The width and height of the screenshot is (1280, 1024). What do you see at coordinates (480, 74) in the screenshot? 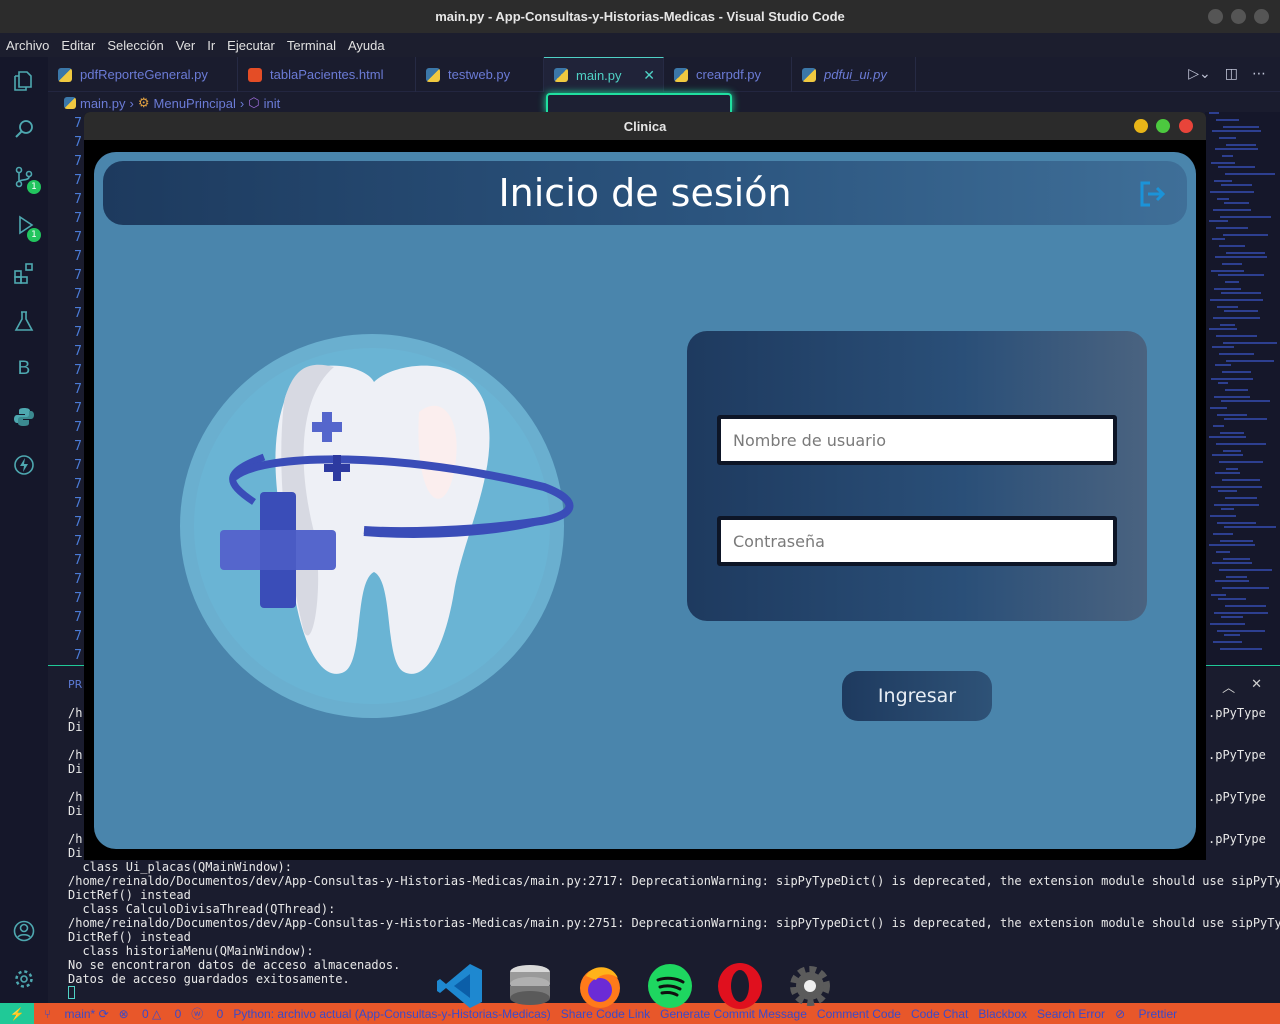
I see `tab-testweb: testweb.py` at bounding box center [480, 74].